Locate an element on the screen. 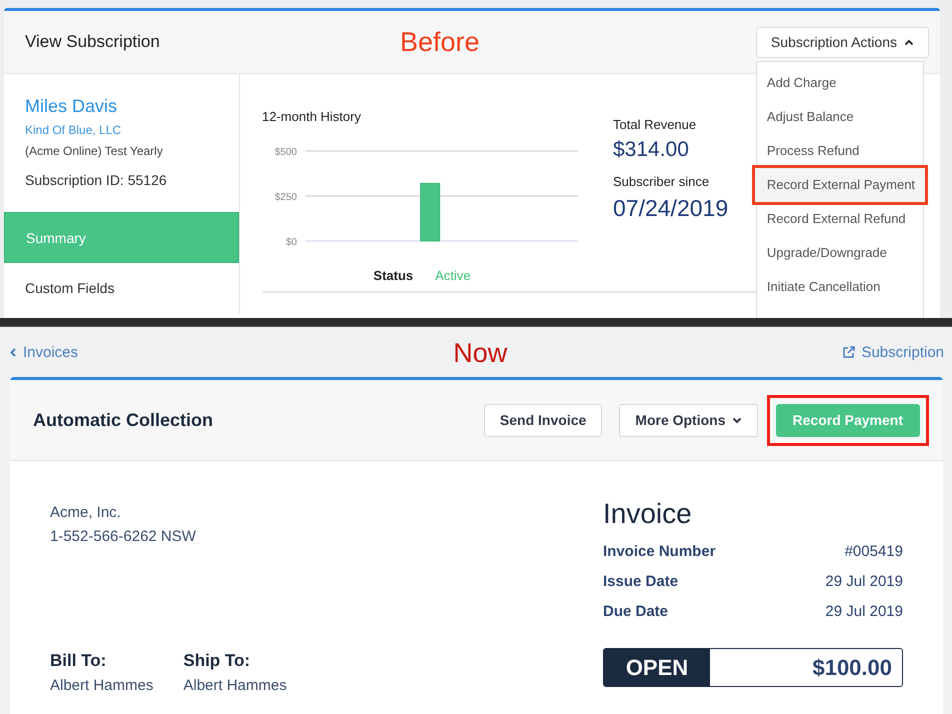  page-title: Automatic Collection is located at coordinates (123, 420).